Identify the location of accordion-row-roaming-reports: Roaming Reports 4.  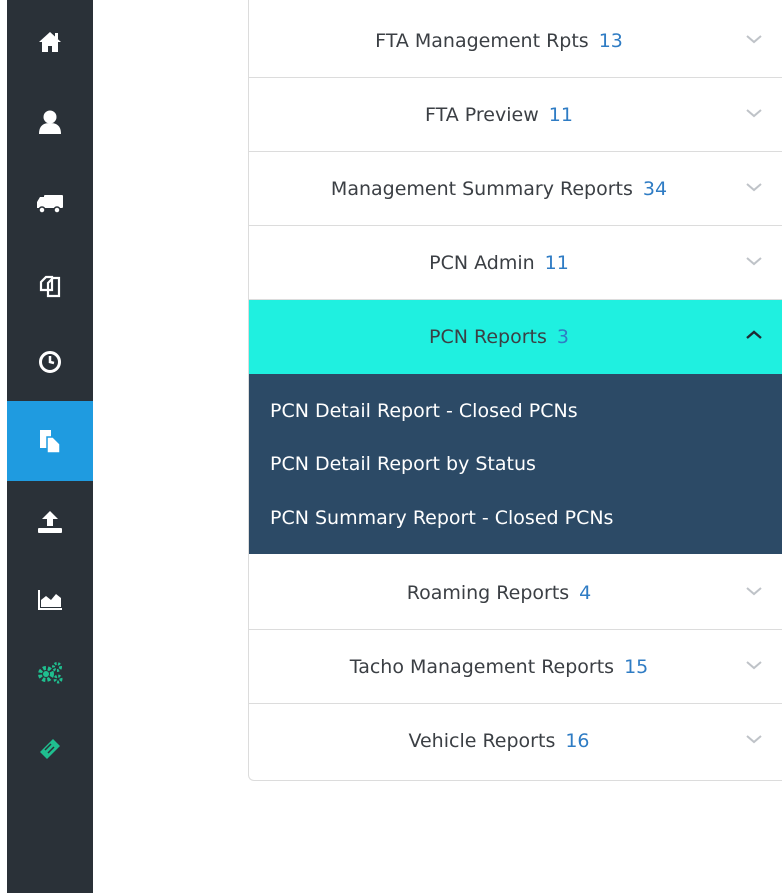
(515, 593).